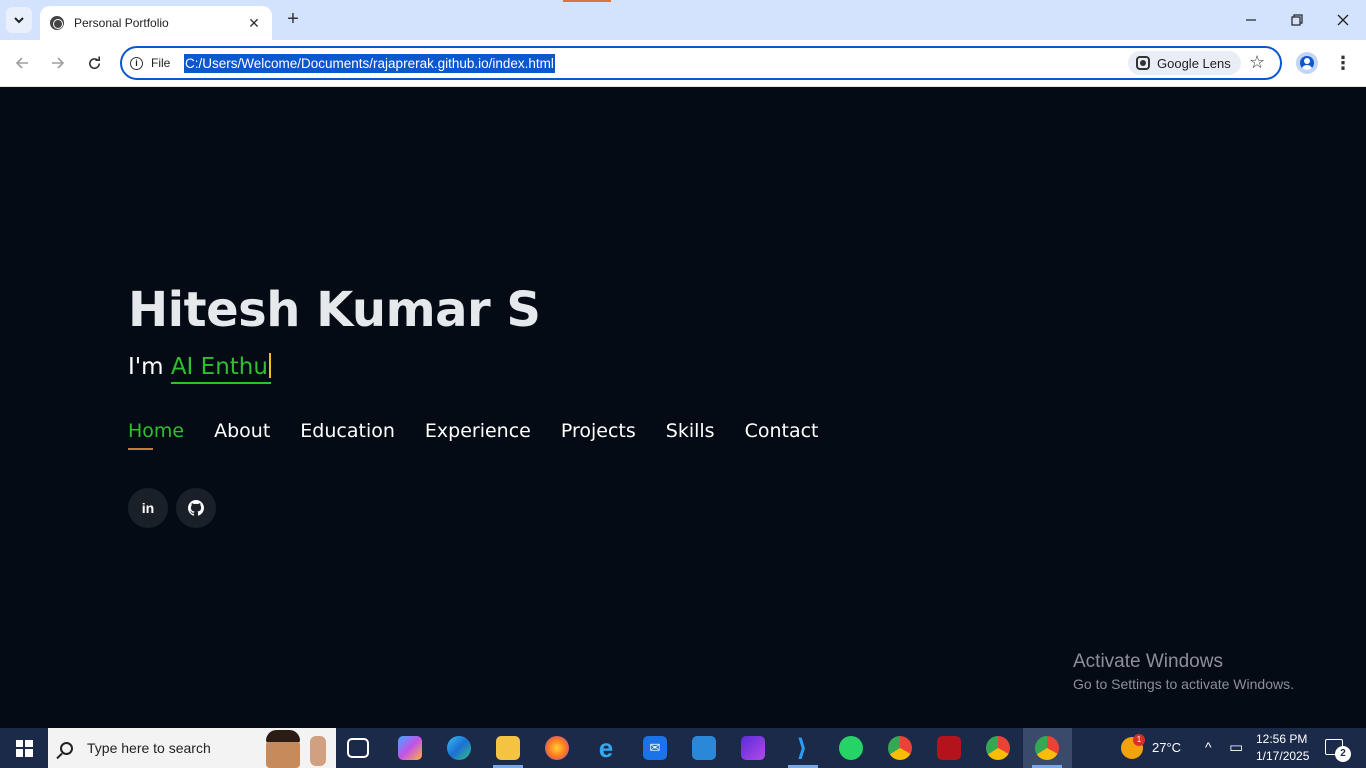 The width and height of the screenshot is (1366, 768). Describe the element at coordinates (753, 748) in the screenshot. I see `visual-studio-icon` at that location.